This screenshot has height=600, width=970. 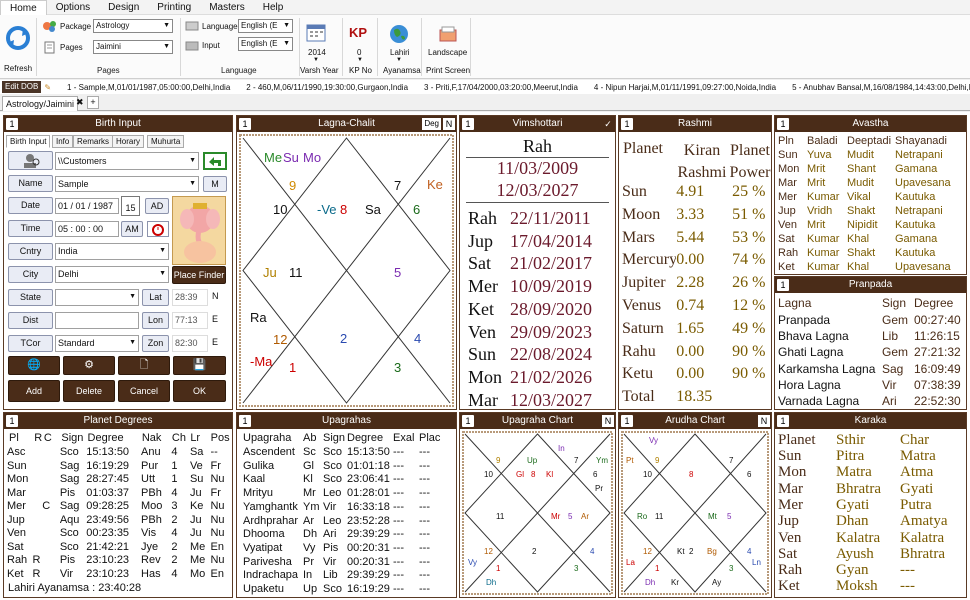 What do you see at coordinates (199, 275) in the screenshot?
I see `place-finder-button: Place Finder` at bounding box center [199, 275].